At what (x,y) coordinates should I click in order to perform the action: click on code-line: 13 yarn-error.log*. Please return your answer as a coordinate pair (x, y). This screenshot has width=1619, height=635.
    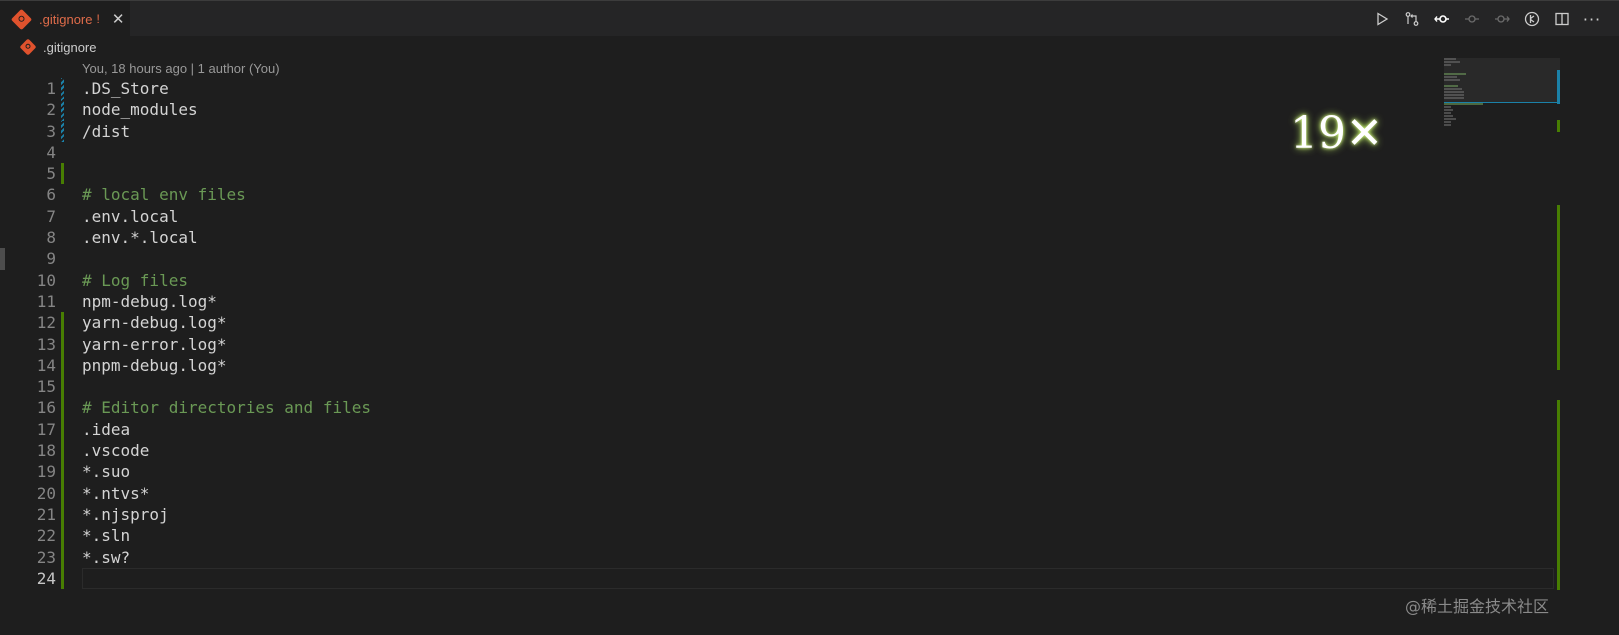
    Looking at the image, I should click on (700, 344).